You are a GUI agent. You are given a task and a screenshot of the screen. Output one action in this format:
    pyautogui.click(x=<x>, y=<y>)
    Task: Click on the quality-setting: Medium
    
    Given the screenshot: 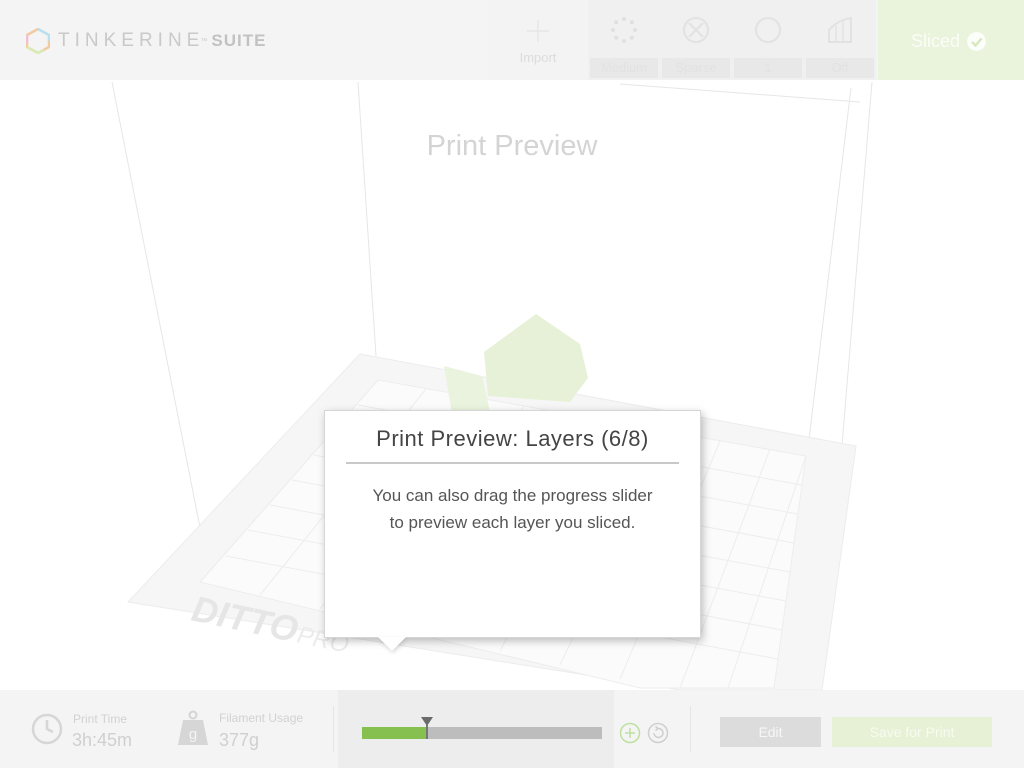 What is the action you would take?
    pyautogui.click(x=624, y=40)
    